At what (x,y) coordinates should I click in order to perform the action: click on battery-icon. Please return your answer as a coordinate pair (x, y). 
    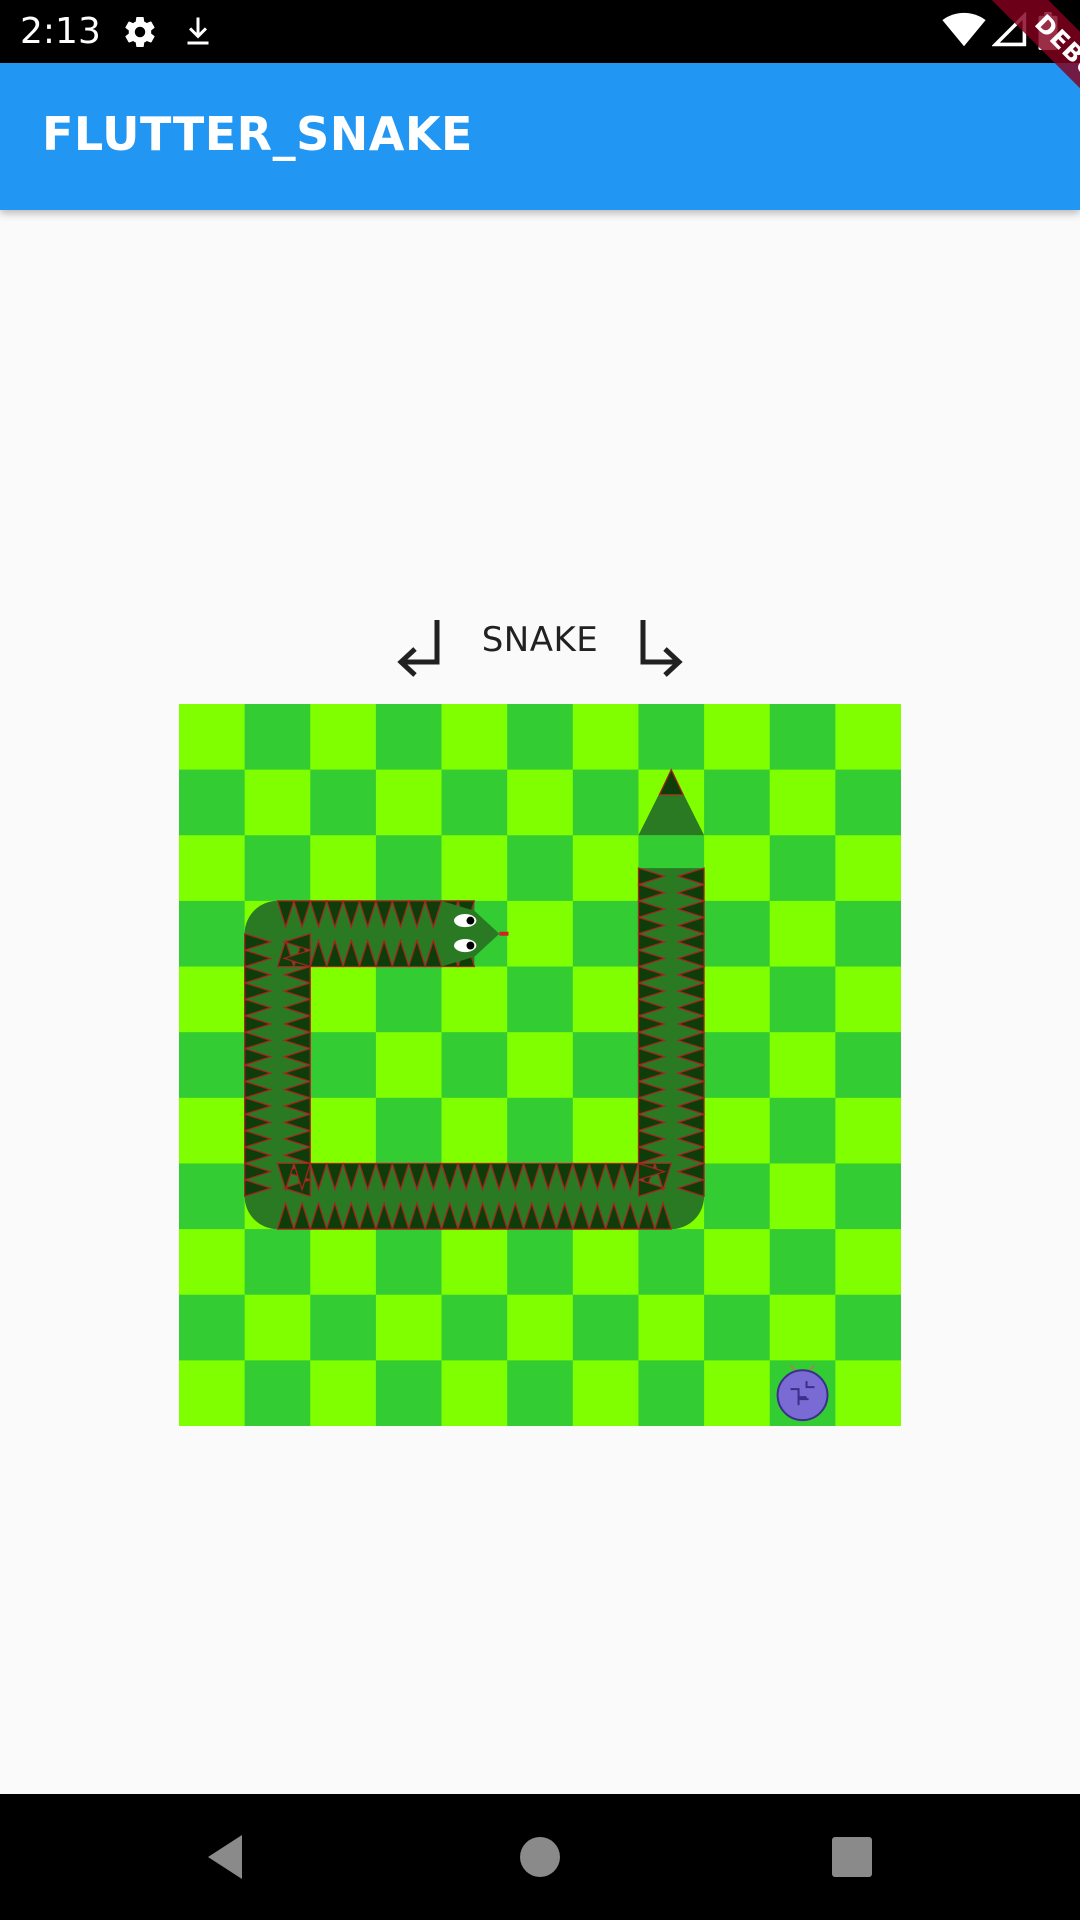
    Looking at the image, I should click on (1048, 33).